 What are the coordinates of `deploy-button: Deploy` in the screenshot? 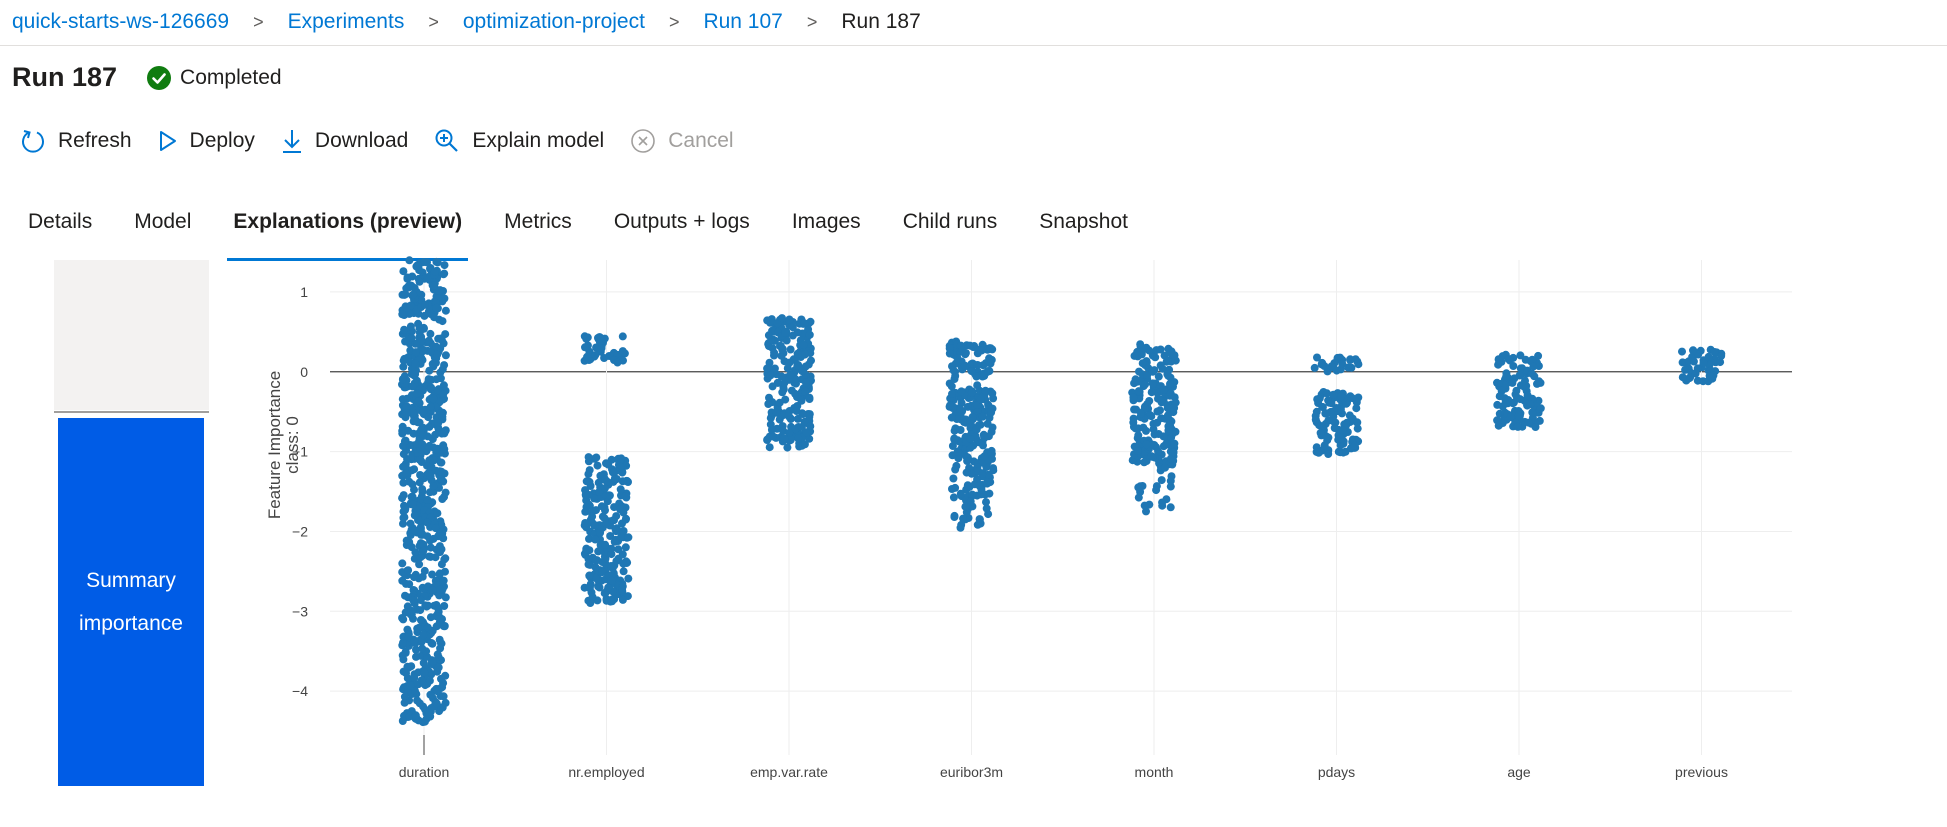 It's located at (206, 141).